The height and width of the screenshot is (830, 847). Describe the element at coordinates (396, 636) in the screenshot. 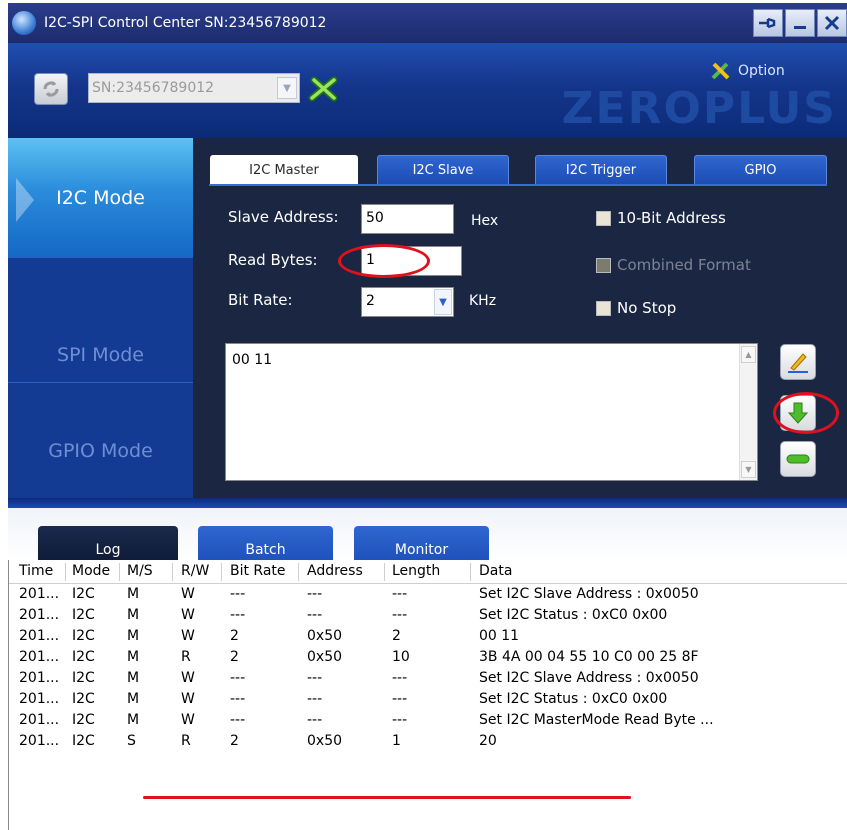

I see `cell-length: 2` at that location.